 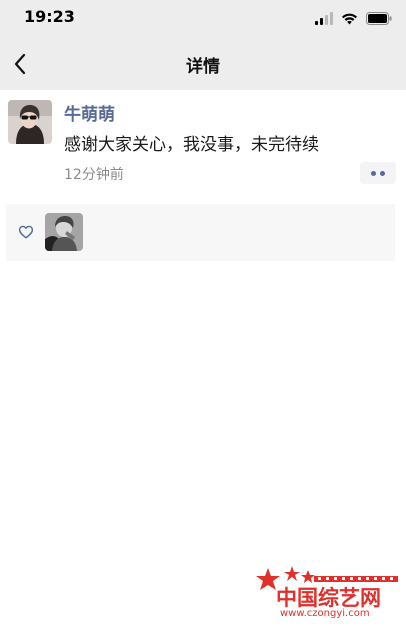 I want to click on more-actions-button, so click(x=378, y=173).